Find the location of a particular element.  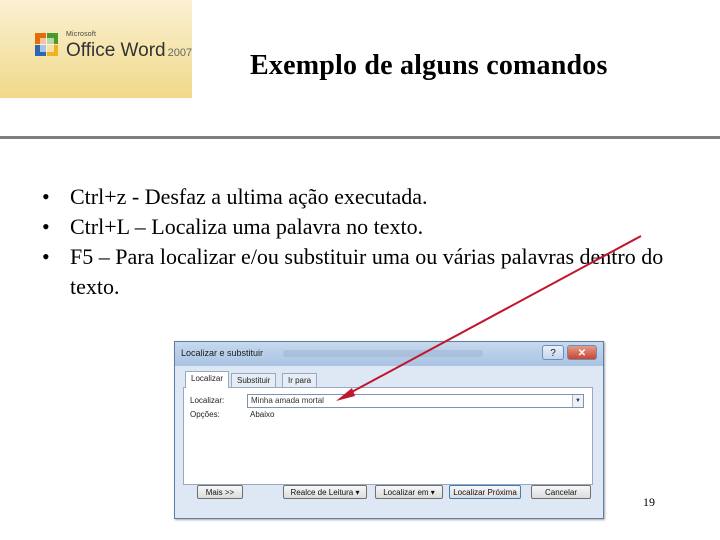

dialog-titlebar: Localizar e substituir ? ✕ is located at coordinates (389, 354).